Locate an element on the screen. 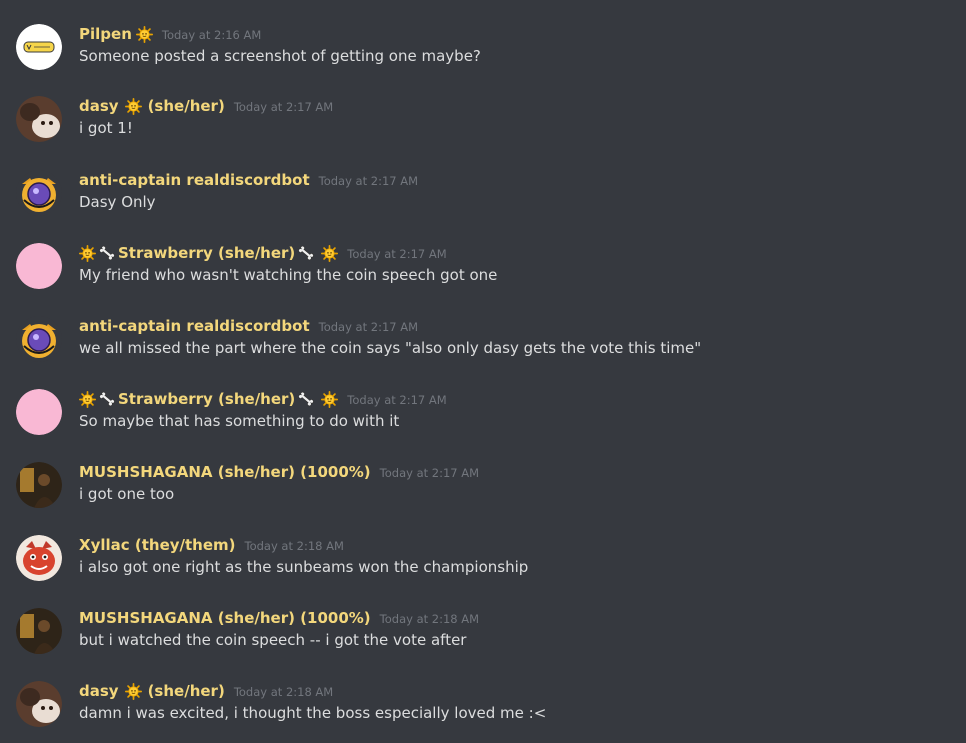  message-header: Pilpen Today at 2:16 AM is located at coordinates (170, 34).